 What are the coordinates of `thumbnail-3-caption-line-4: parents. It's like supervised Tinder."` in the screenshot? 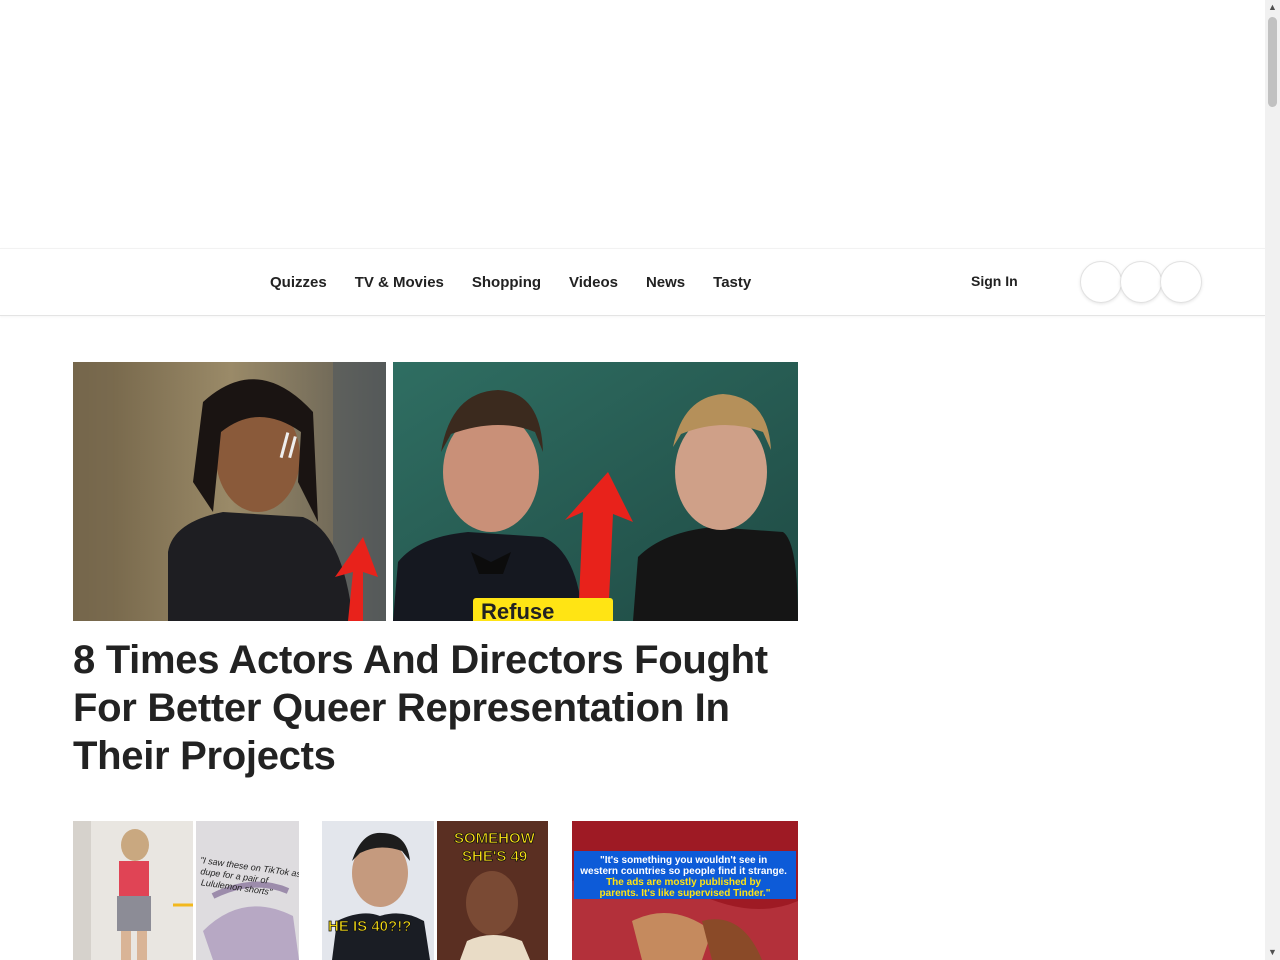 It's located at (685, 893).